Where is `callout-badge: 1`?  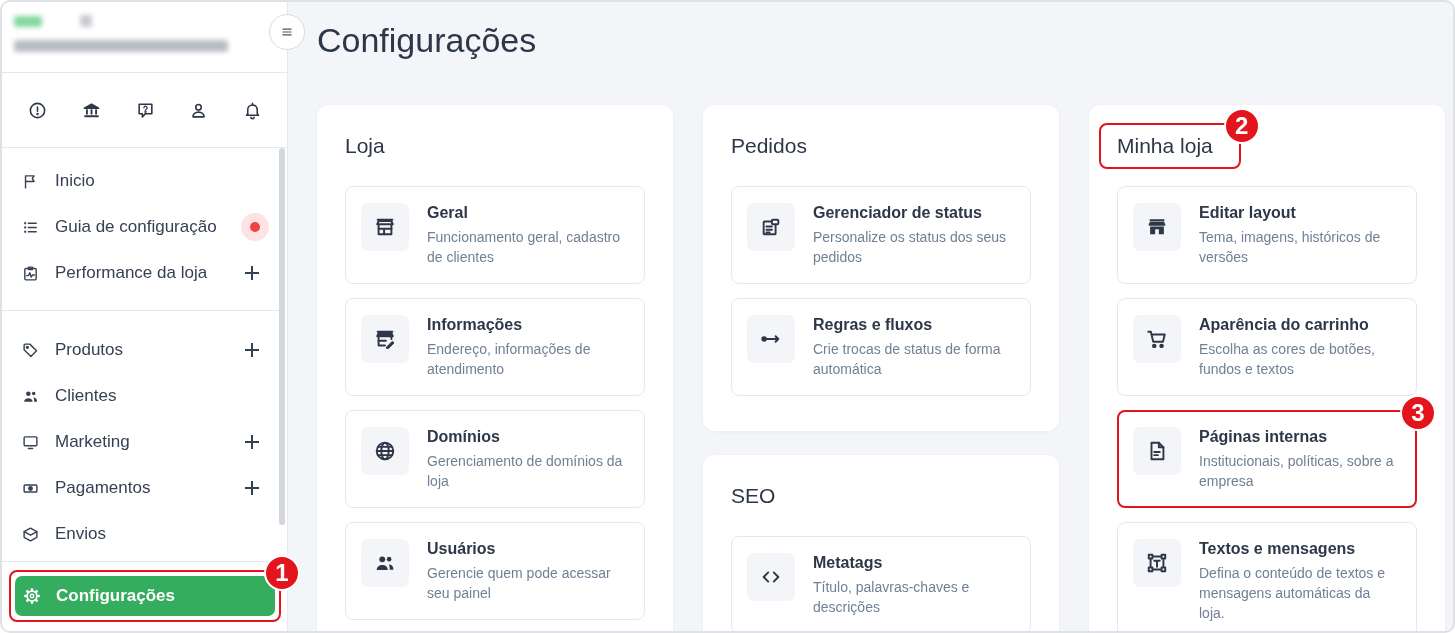 callout-badge: 1 is located at coordinates (282, 573).